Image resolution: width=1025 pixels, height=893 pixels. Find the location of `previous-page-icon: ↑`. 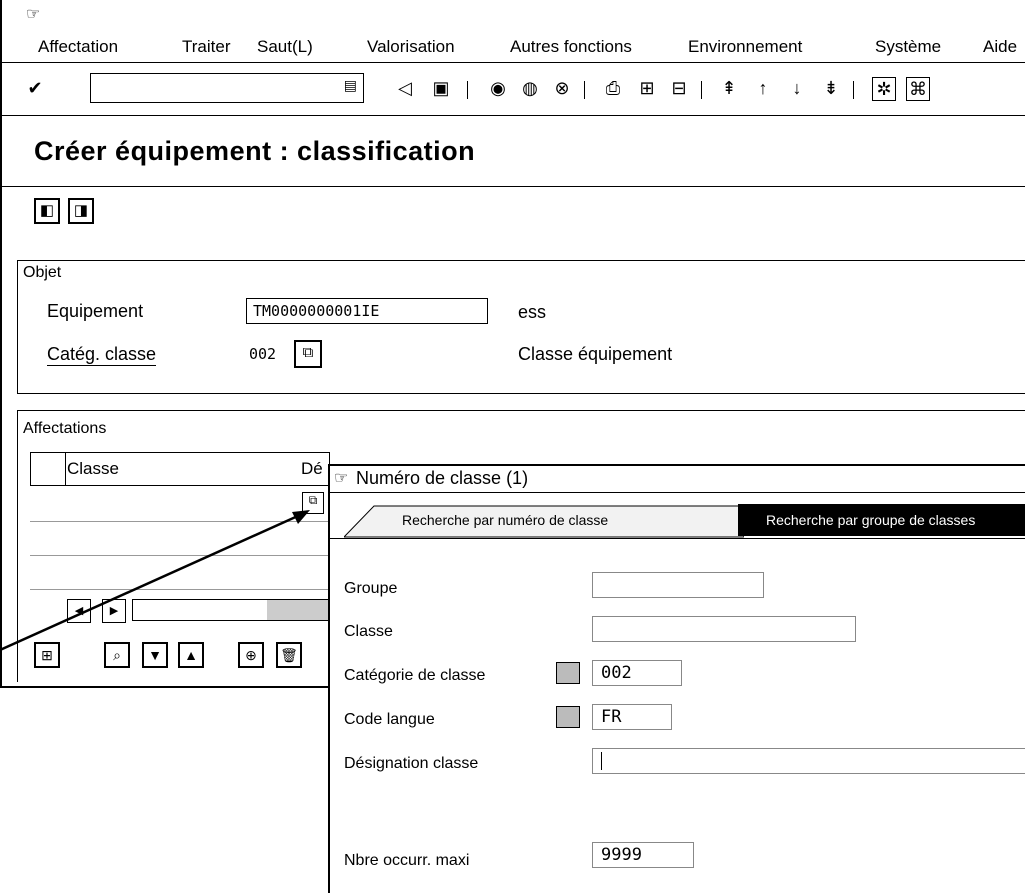

previous-page-icon: ↑ is located at coordinates (763, 88).